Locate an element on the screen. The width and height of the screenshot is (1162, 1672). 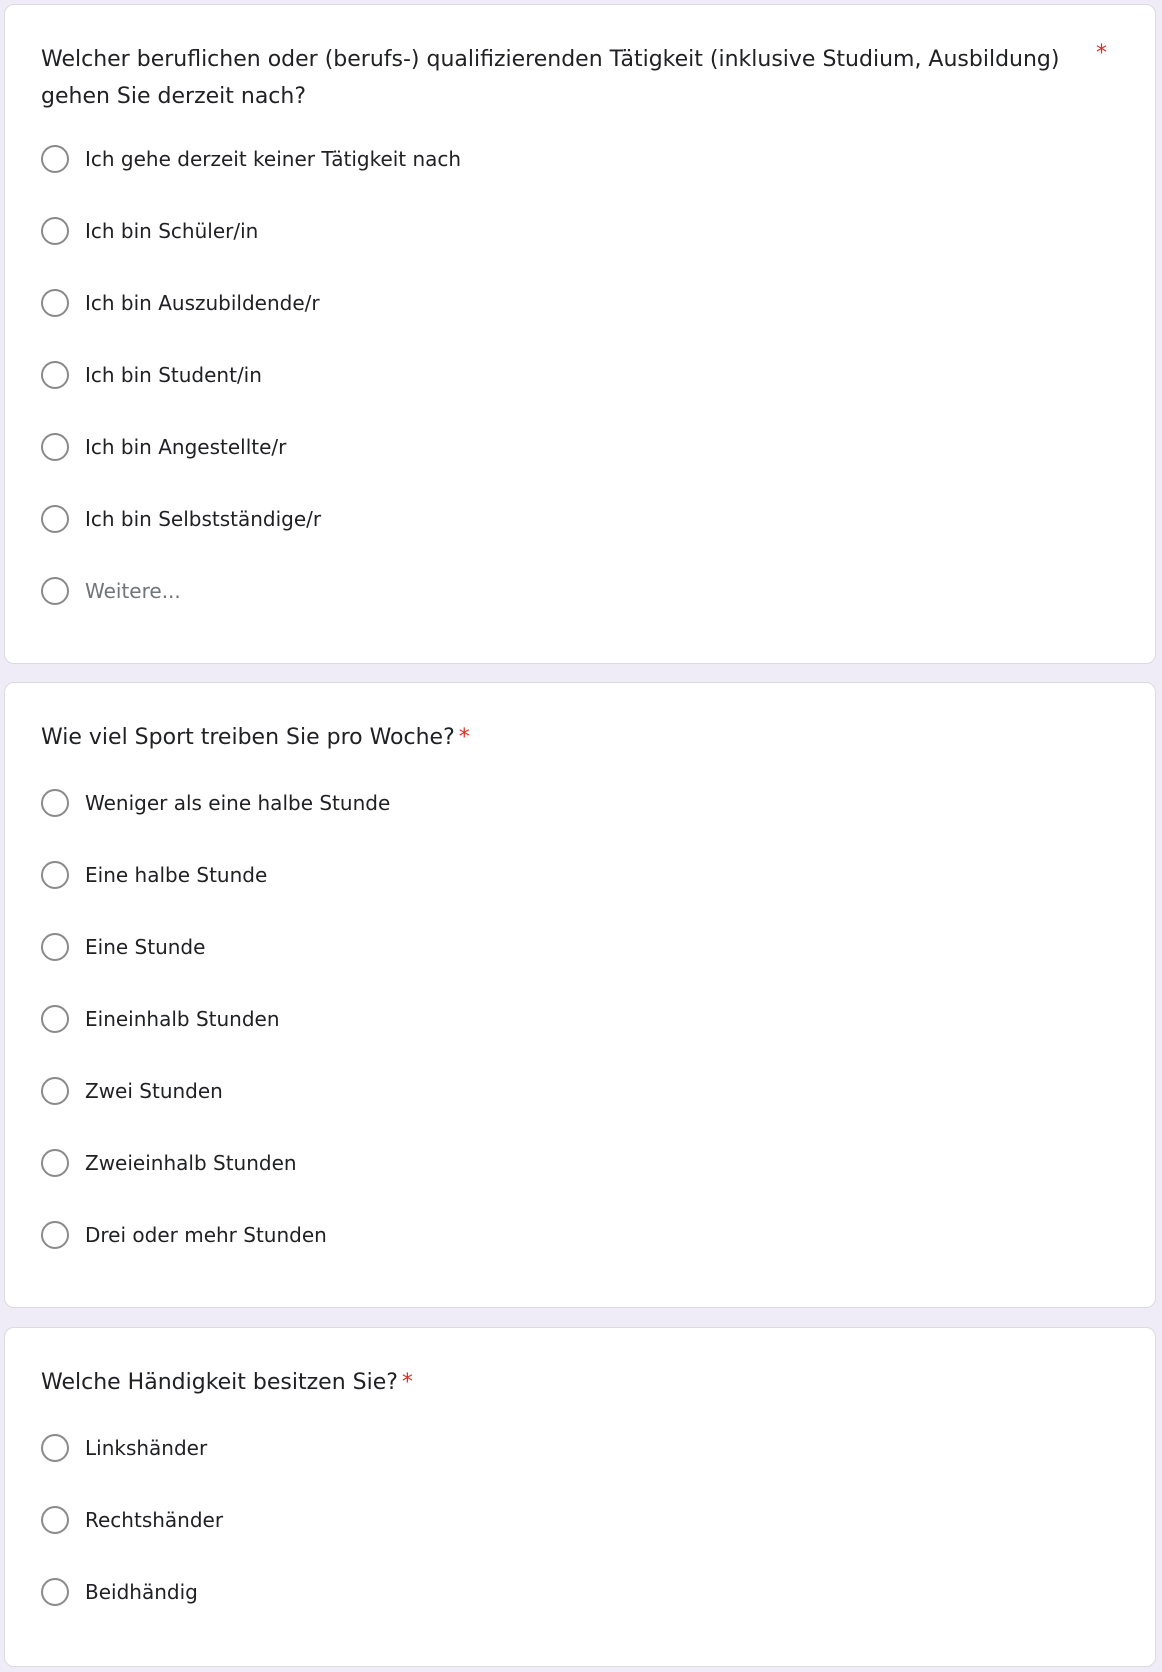
radio-option: Ich bin Schüler/in is located at coordinates (149, 231).